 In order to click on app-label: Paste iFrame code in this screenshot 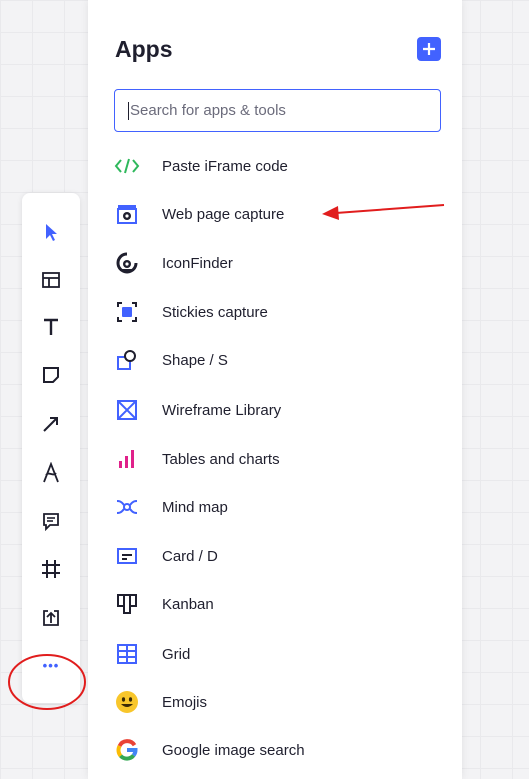, I will do `click(225, 166)`.